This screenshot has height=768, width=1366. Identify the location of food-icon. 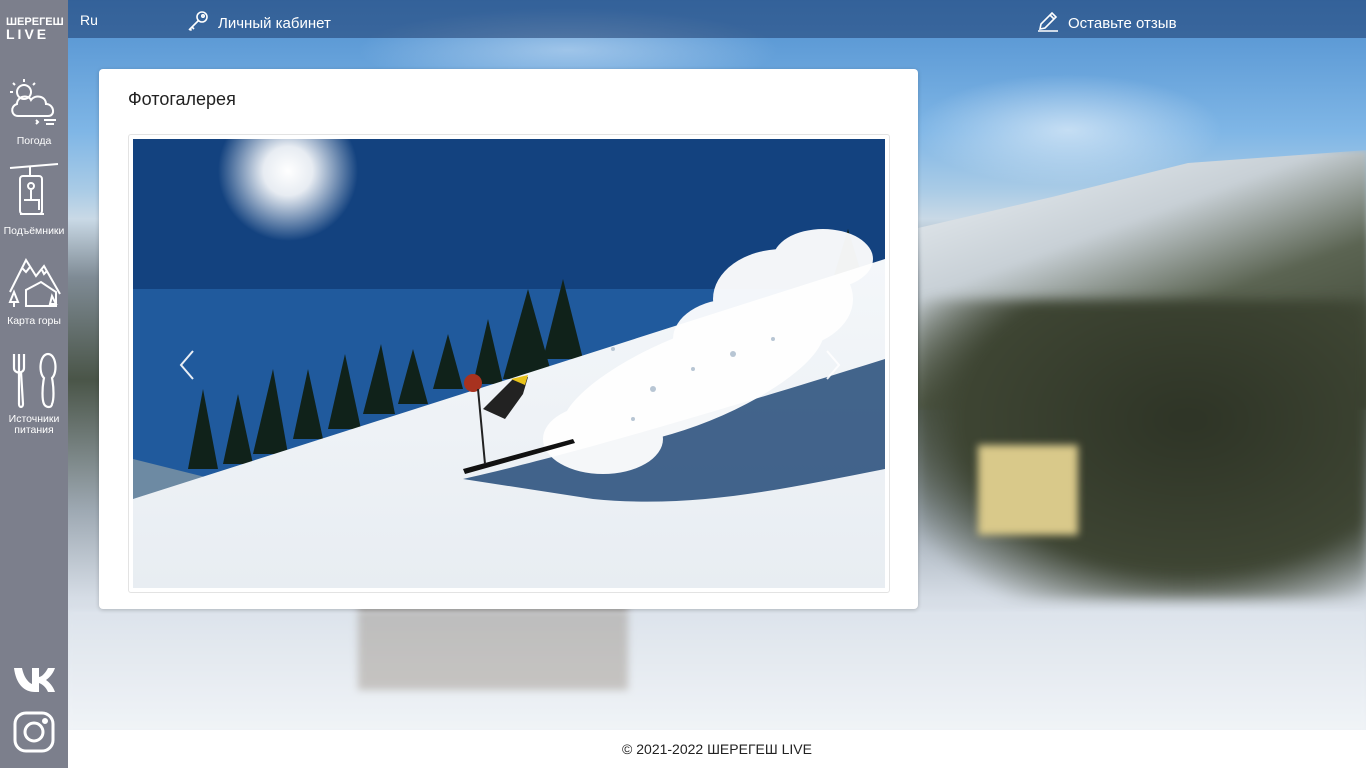
(34, 380).